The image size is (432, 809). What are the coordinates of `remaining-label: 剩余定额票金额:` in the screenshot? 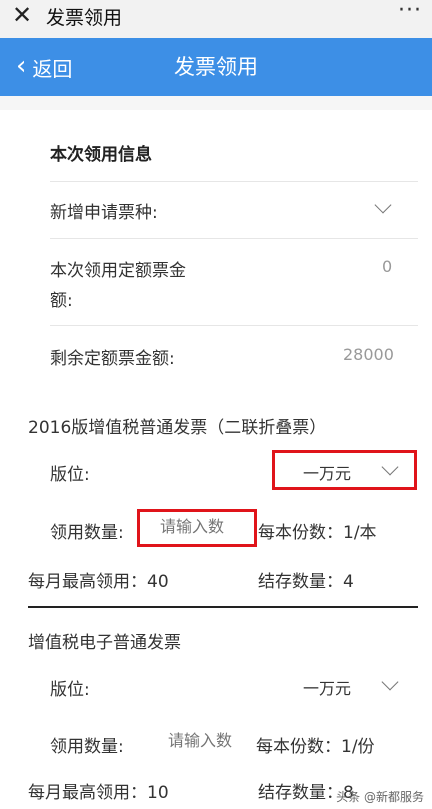 It's located at (112, 359).